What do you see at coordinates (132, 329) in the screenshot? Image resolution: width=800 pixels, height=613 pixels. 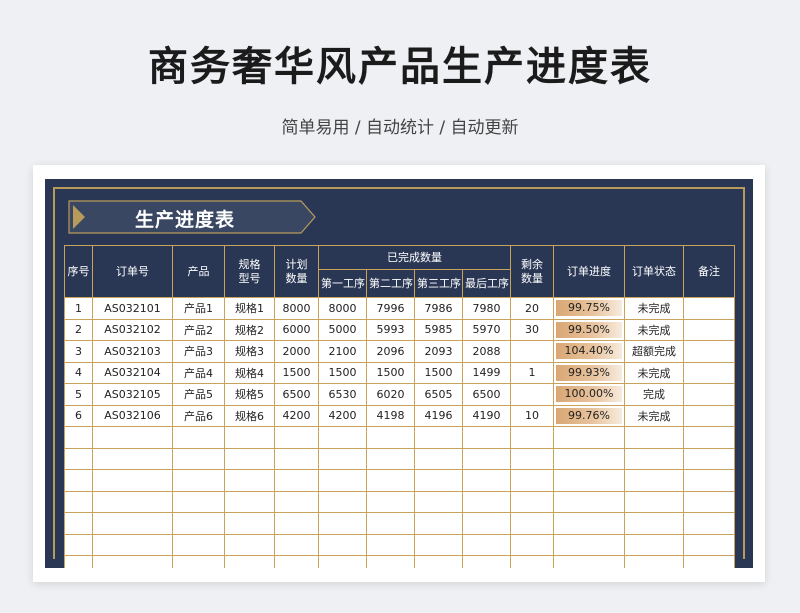 I see `cell-order-no: AS032102` at bounding box center [132, 329].